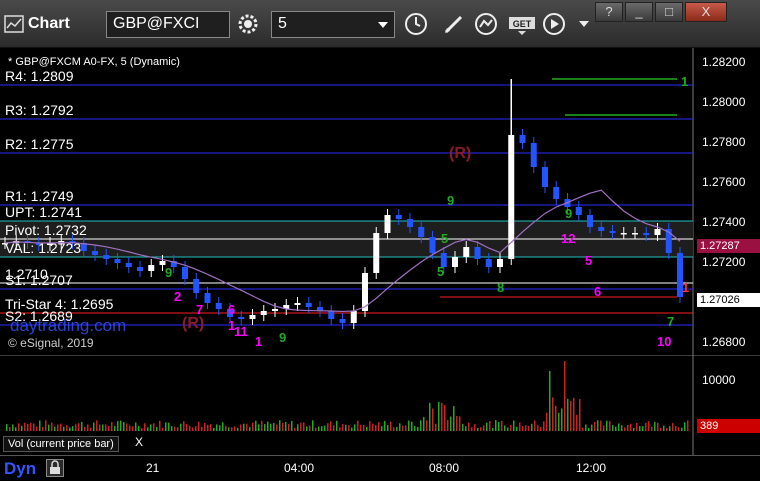 This screenshot has width=760, height=481. Describe the element at coordinates (724, 262) in the screenshot. I see `price-axis-tick: 1.27200` at that location.